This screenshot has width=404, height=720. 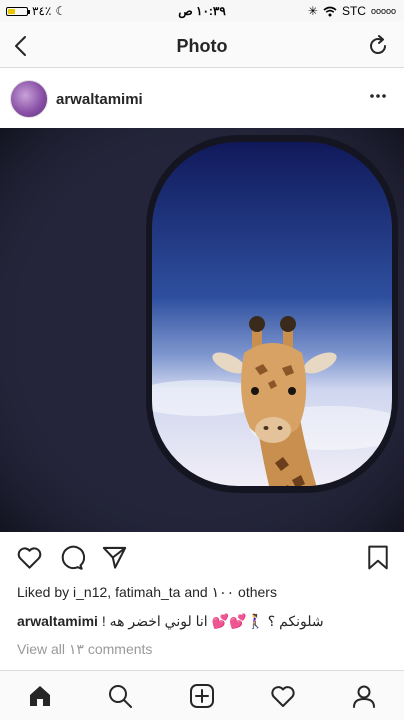 I want to click on wifi-icon, so click(x=330, y=11).